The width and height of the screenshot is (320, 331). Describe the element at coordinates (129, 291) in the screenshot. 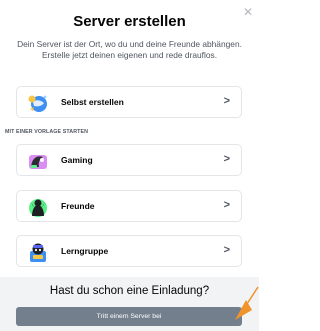

I see `join-footer-title: Hast du schon eine Einladung?` at that location.